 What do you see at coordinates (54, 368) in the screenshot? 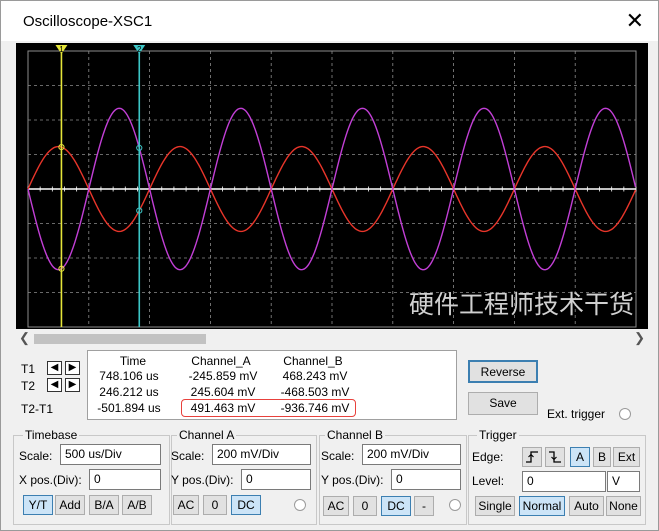
I see `t1-left-arrow-icon: ◀` at bounding box center [54, 368].